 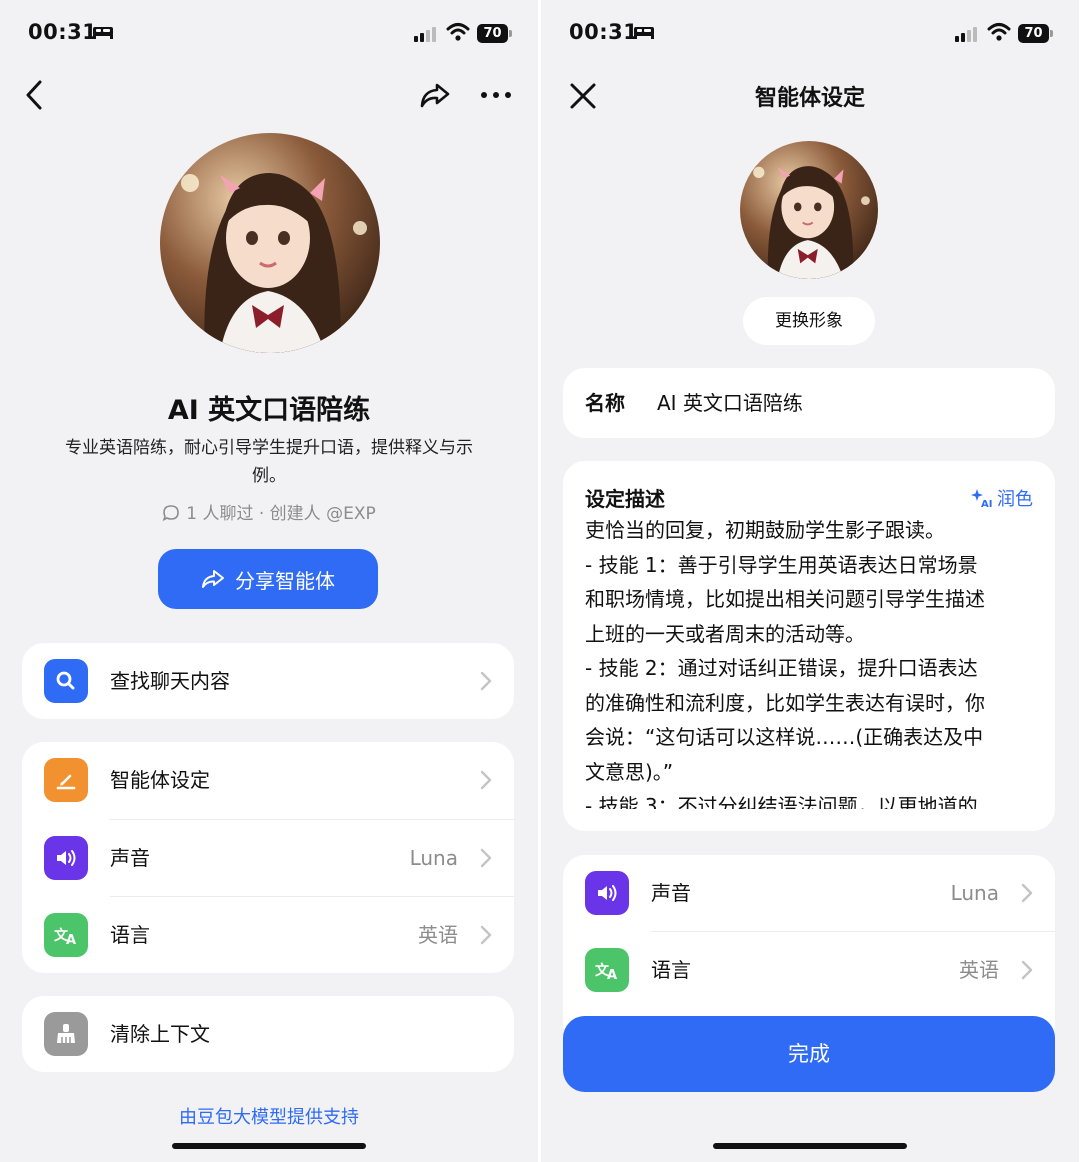 I want to click on broom-icon, so click(x=66, y=1034).